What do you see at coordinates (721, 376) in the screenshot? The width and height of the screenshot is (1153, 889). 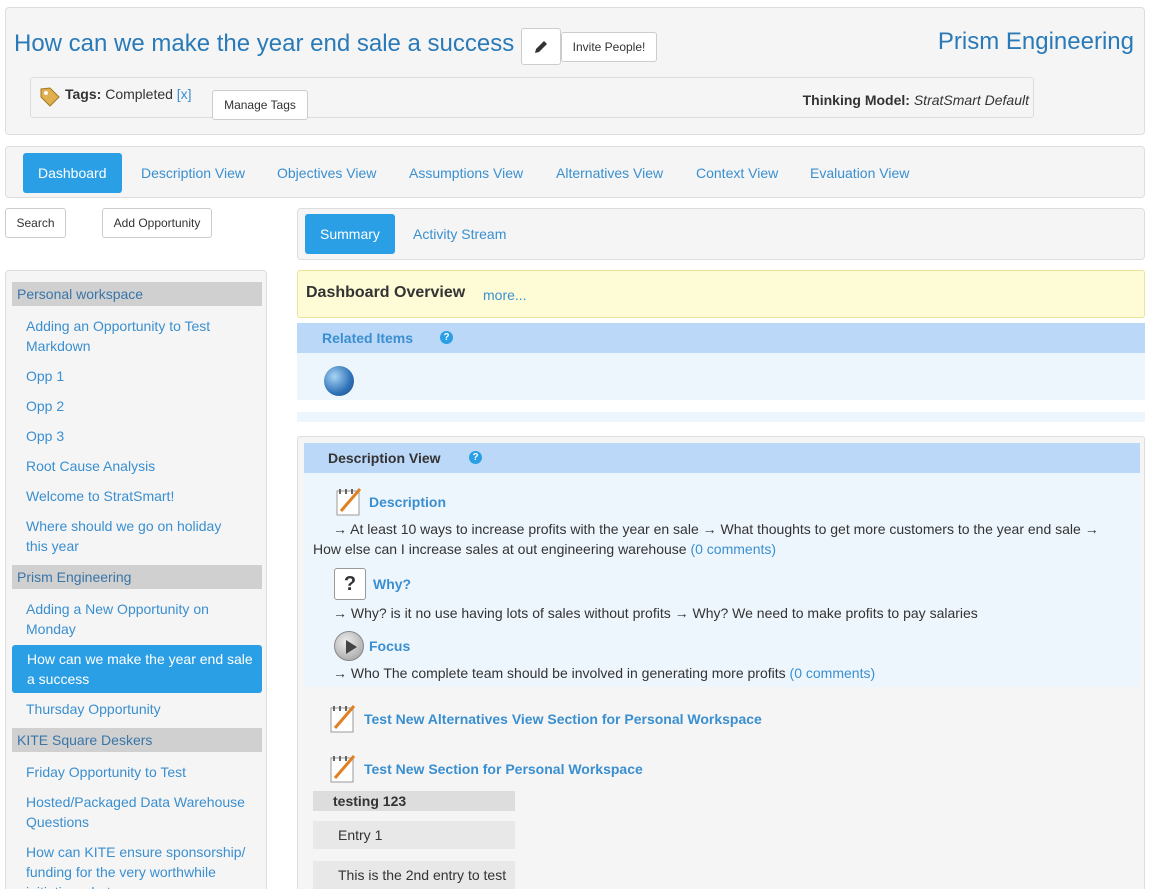 I see `related-items-body` at bounding box center [721, 376].